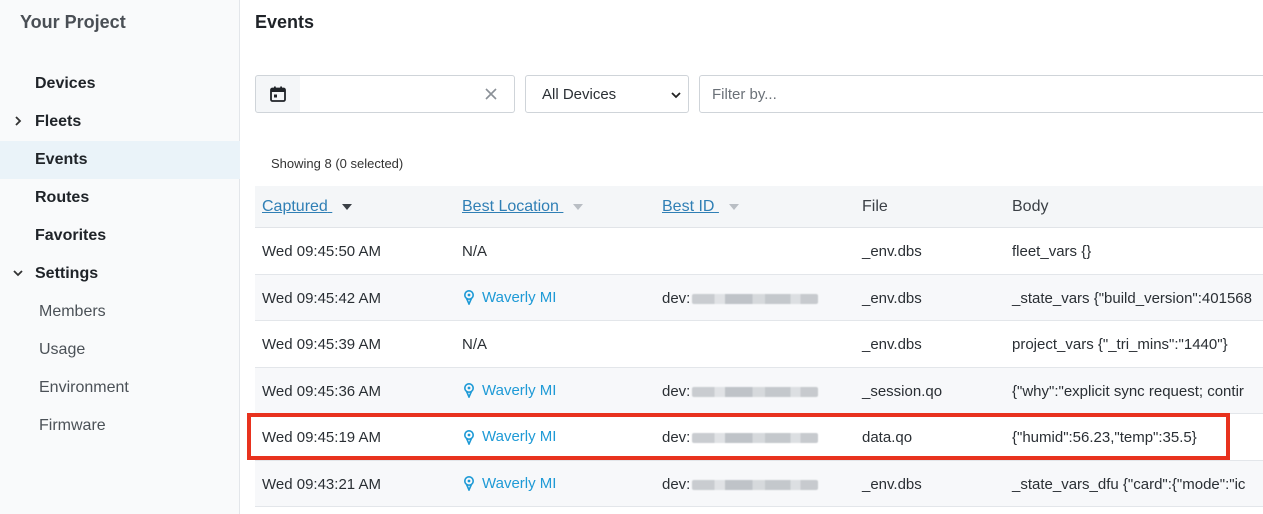 This screenshot has width=1263, height=514. I want to click on sidebar-item-fleets: Fleets, so click(120, 122).